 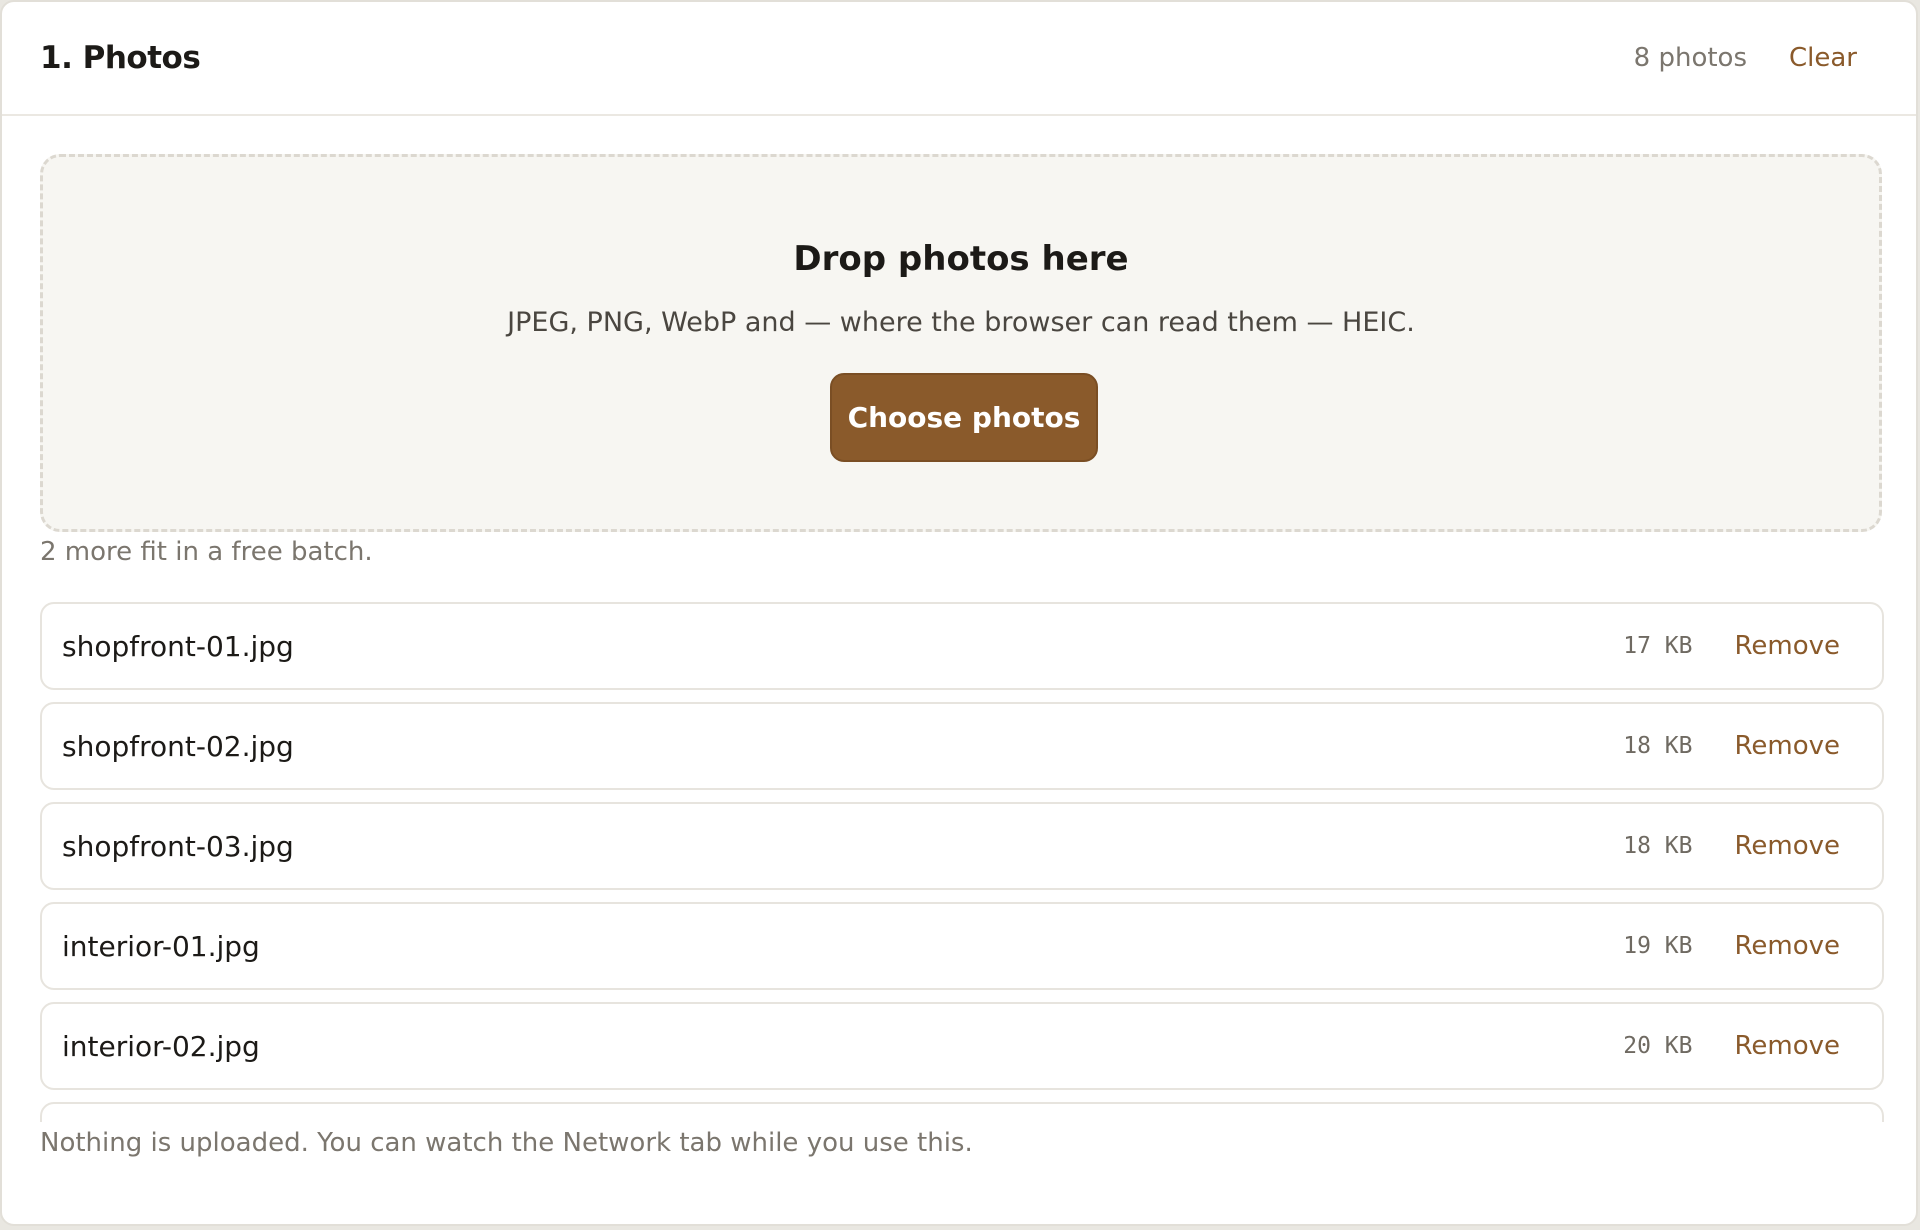 What do you see at coordinates (962, 646) in the screenshot?
I see `list-item: shopfront-01.jpg 17 KB Remove` at bounding box center [962, 646].